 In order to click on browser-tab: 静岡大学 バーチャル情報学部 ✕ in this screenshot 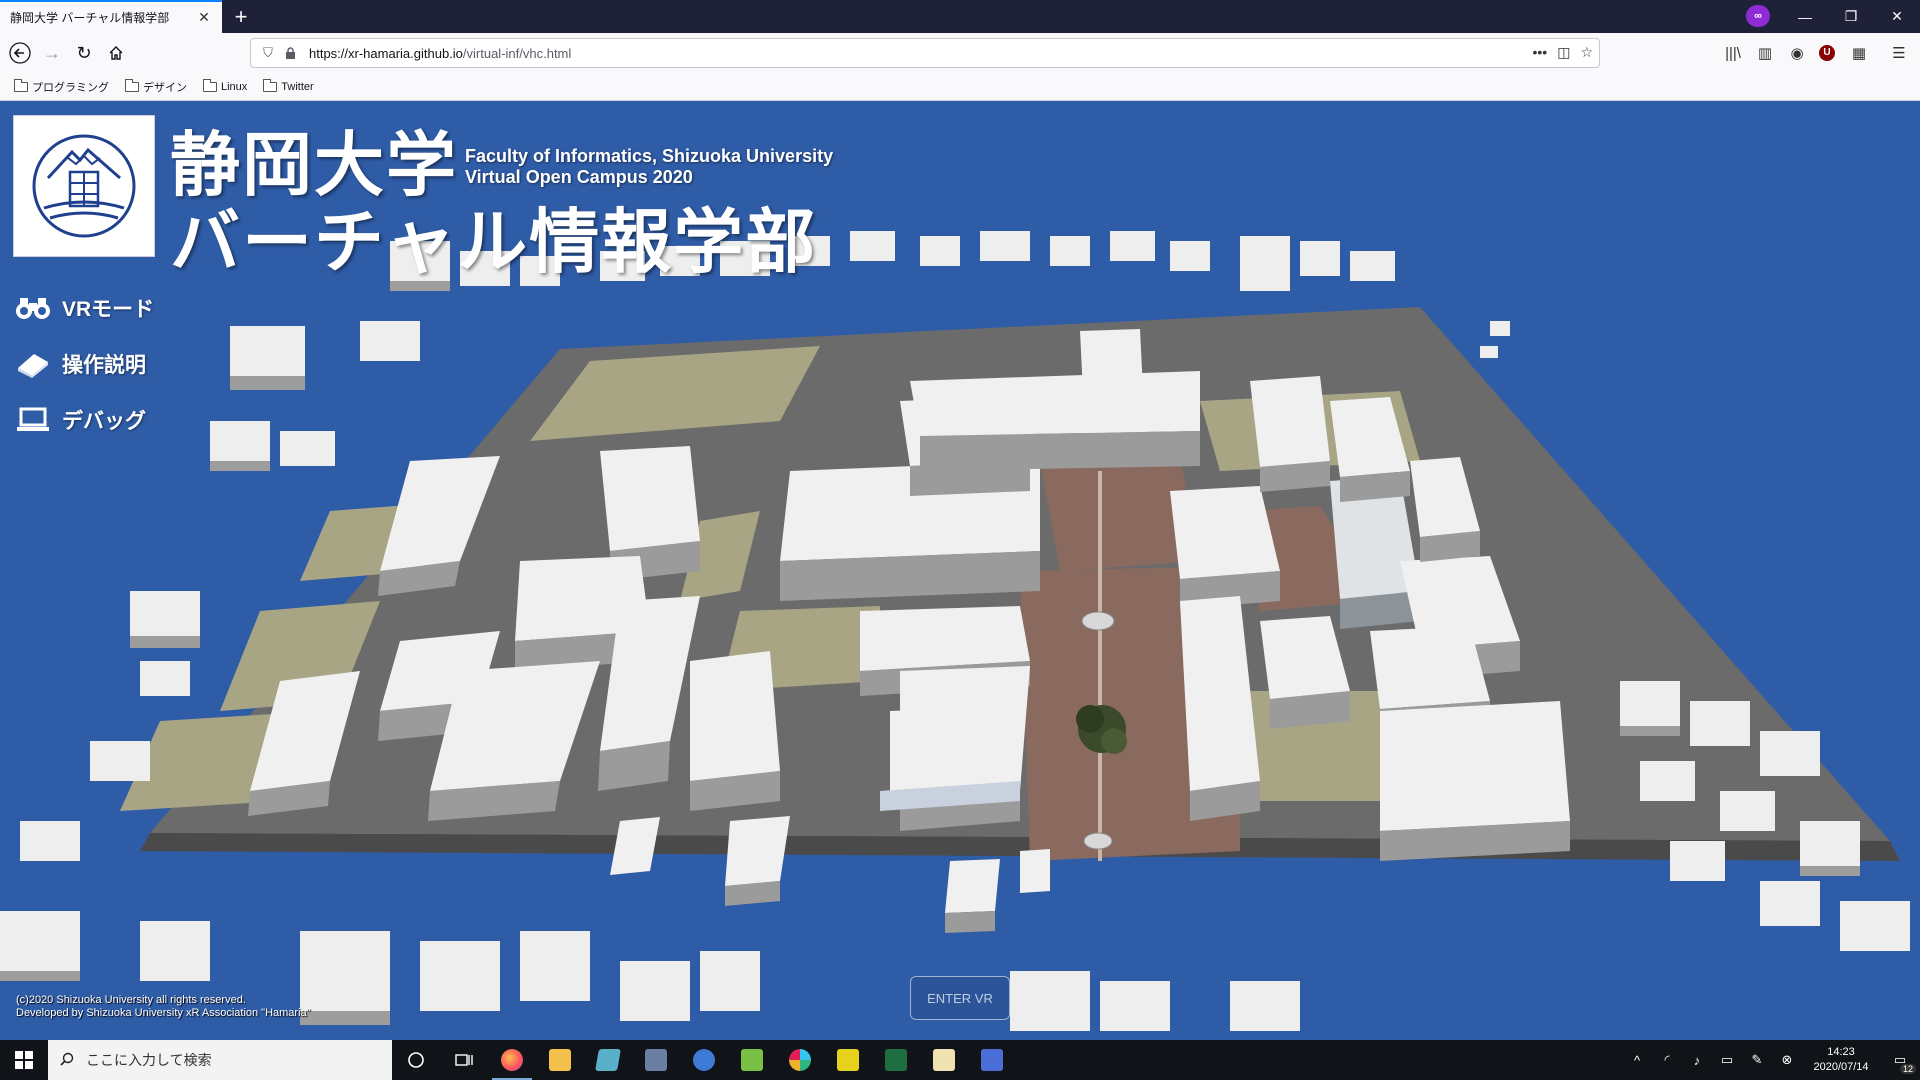, I will do `click(111, 16)`.